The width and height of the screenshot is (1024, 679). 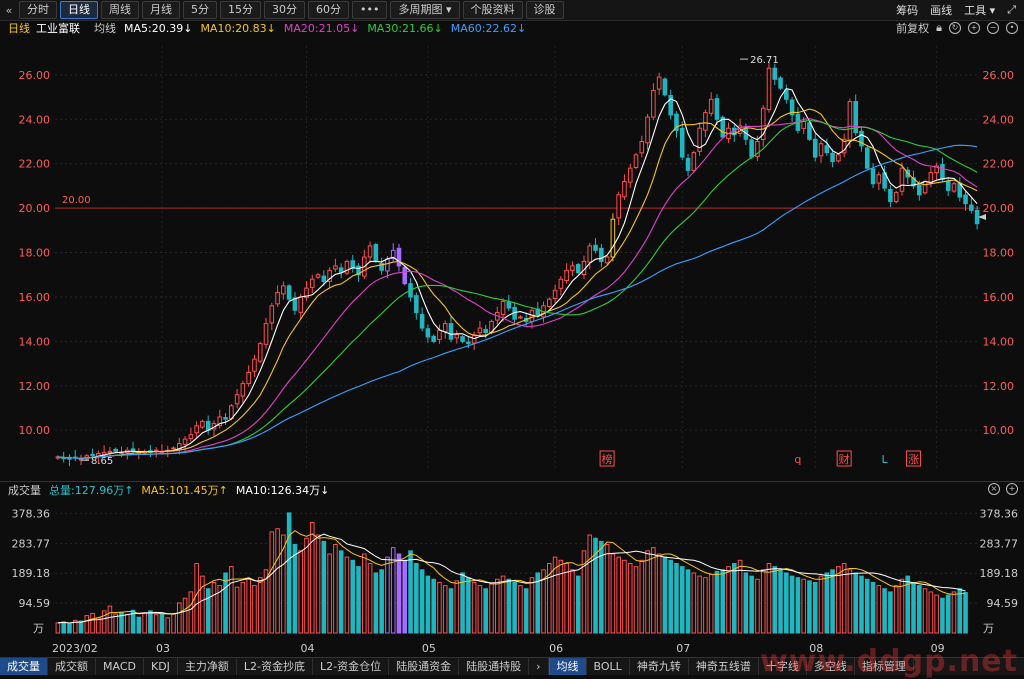 I want to click on volume-y-tick-label-right: 283.77, so click(x=999, y=543).